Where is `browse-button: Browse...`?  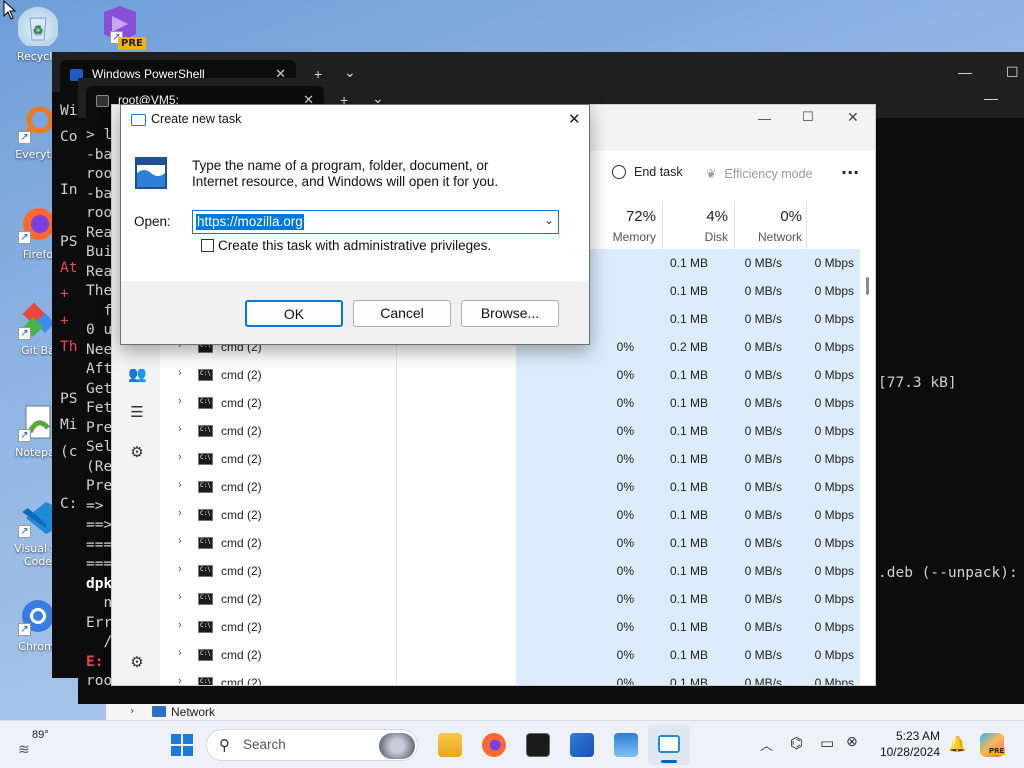
browse-button: Browse... is located at coordinates (510, 313).